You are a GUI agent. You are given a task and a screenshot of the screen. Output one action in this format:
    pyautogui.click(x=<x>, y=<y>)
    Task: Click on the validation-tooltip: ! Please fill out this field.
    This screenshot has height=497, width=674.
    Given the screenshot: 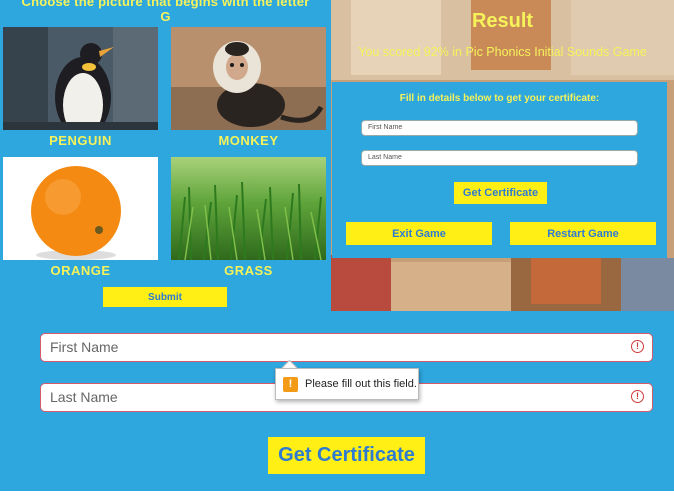 What is the action you would take?
    pyautogui.click(x=347, y=384)
    